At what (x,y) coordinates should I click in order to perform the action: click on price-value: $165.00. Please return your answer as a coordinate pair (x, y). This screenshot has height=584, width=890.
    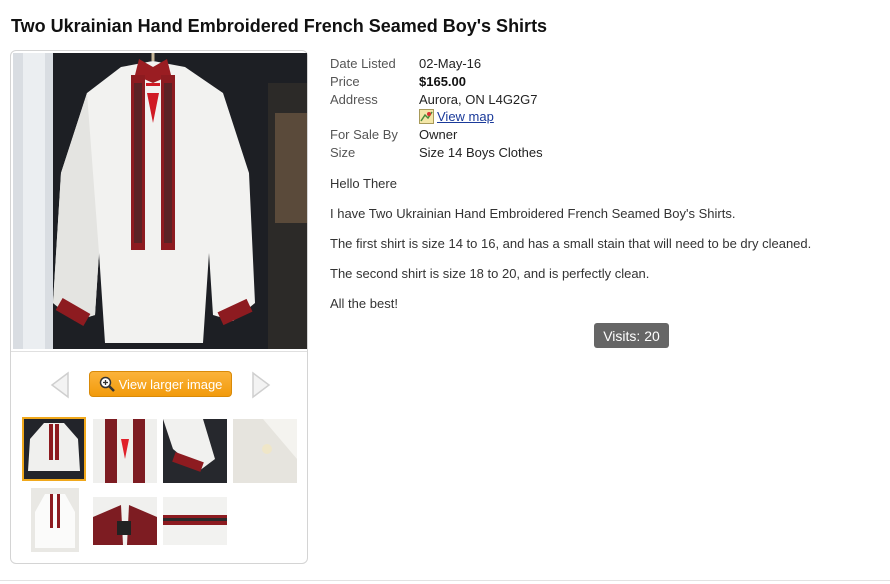
    Looking at the image, I should click on (442, 81).